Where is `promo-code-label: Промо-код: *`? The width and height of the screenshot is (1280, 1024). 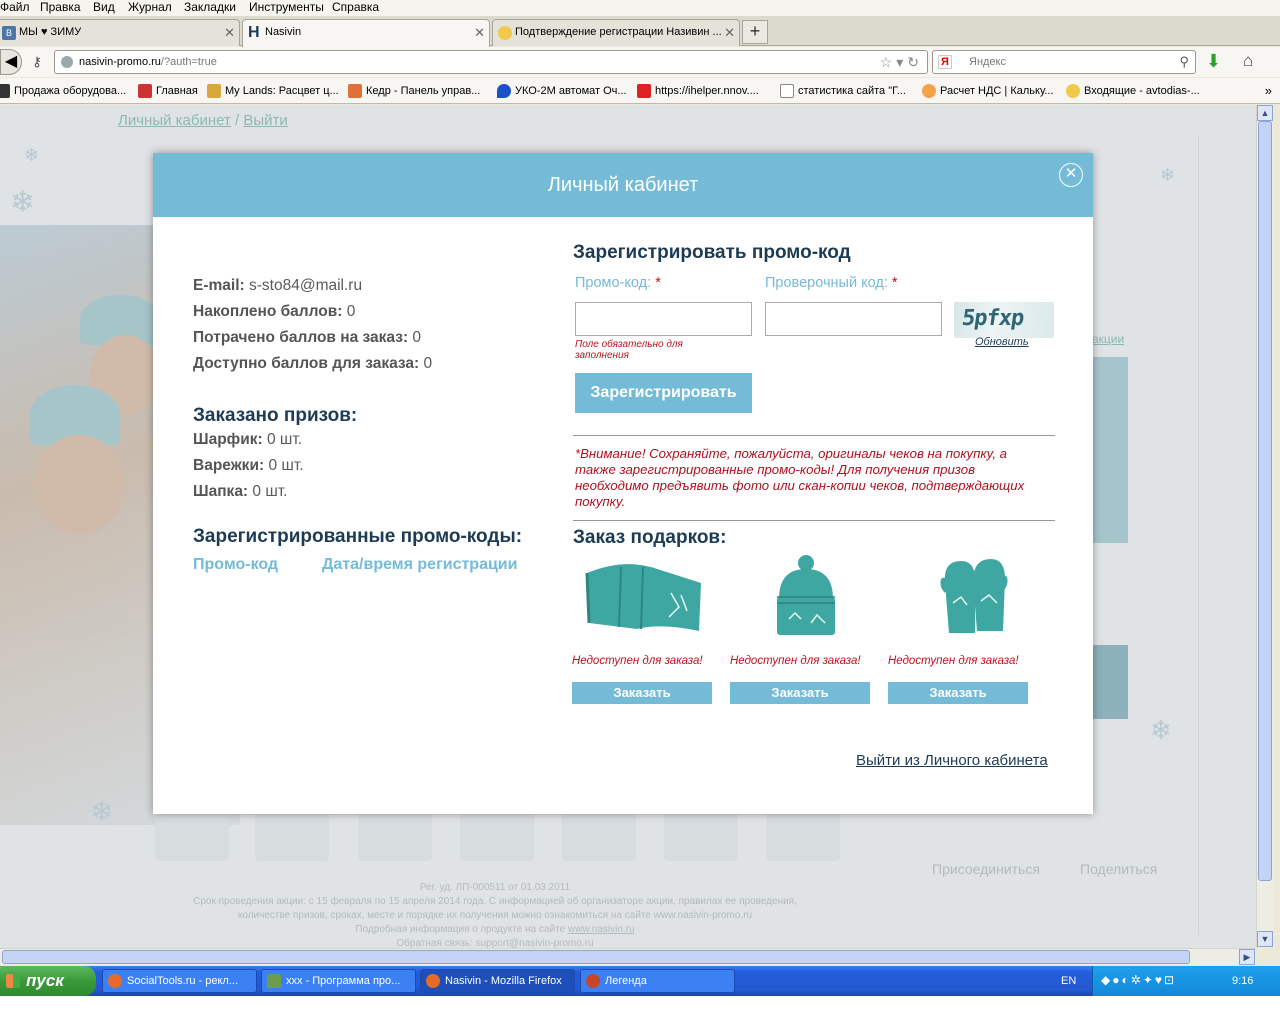
promo-code-label: Промо-код: * is located at coordinates (618, 283).